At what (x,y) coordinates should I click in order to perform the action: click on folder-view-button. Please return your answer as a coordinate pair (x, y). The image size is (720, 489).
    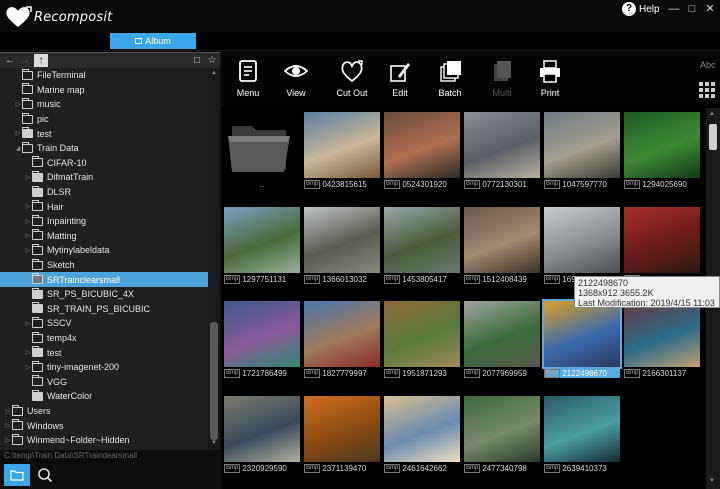
    Looking at the image, I should click on (17, 475).